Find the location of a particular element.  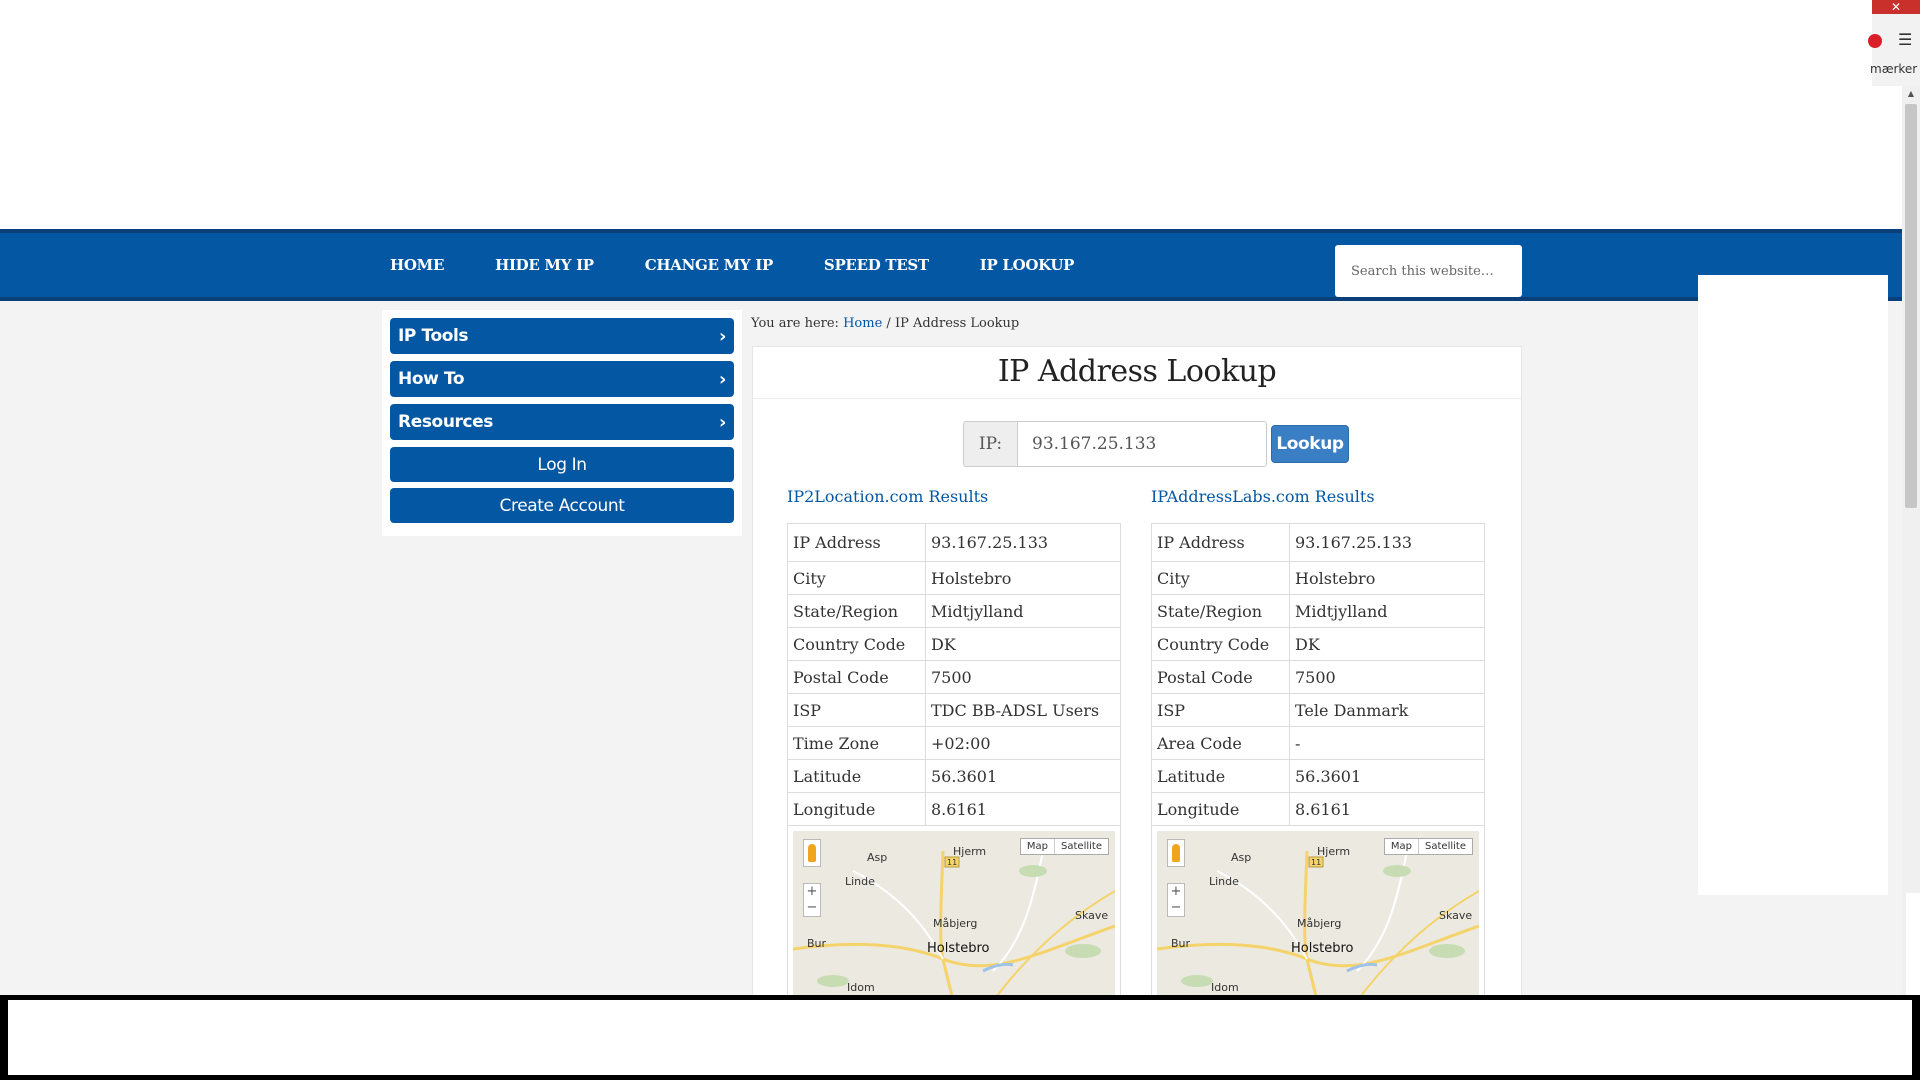

lookup-form: IP: Lookup is located at coordinates (1156, 444).